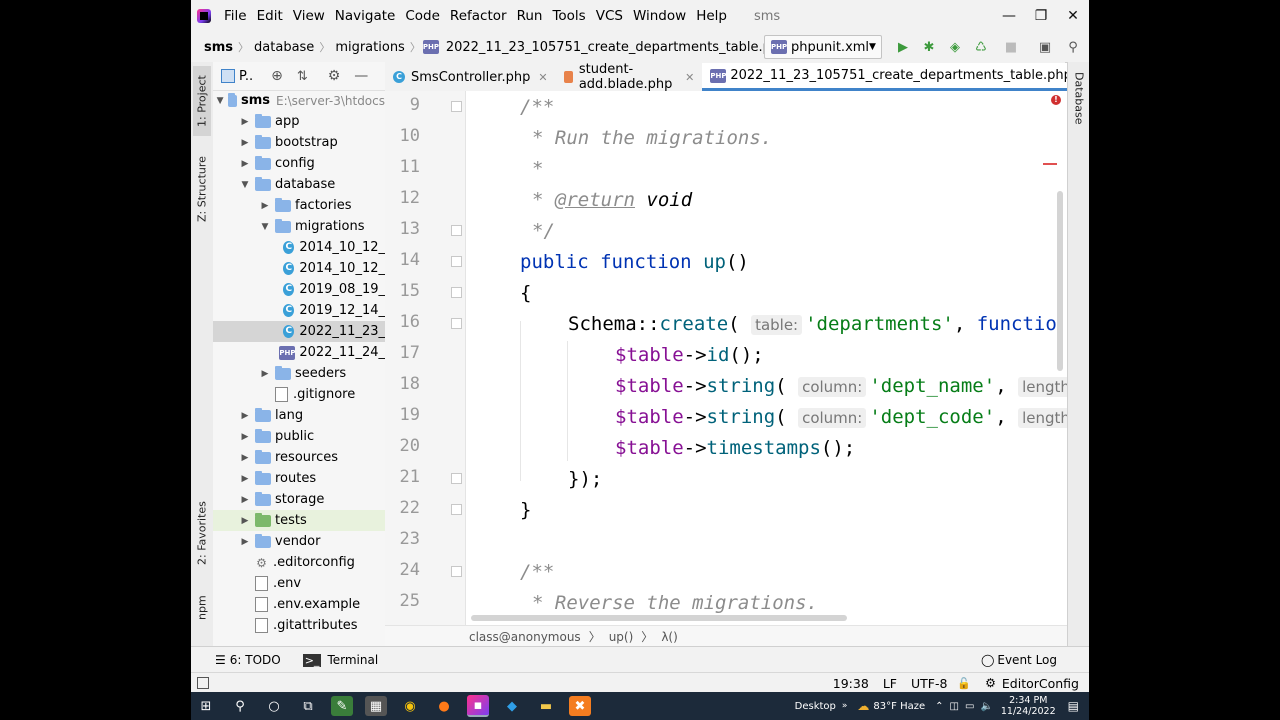  What do you see at coordinates (299, 583) in the screenshot?
I see `tree-item: .env` at bounding box center [299, 583].